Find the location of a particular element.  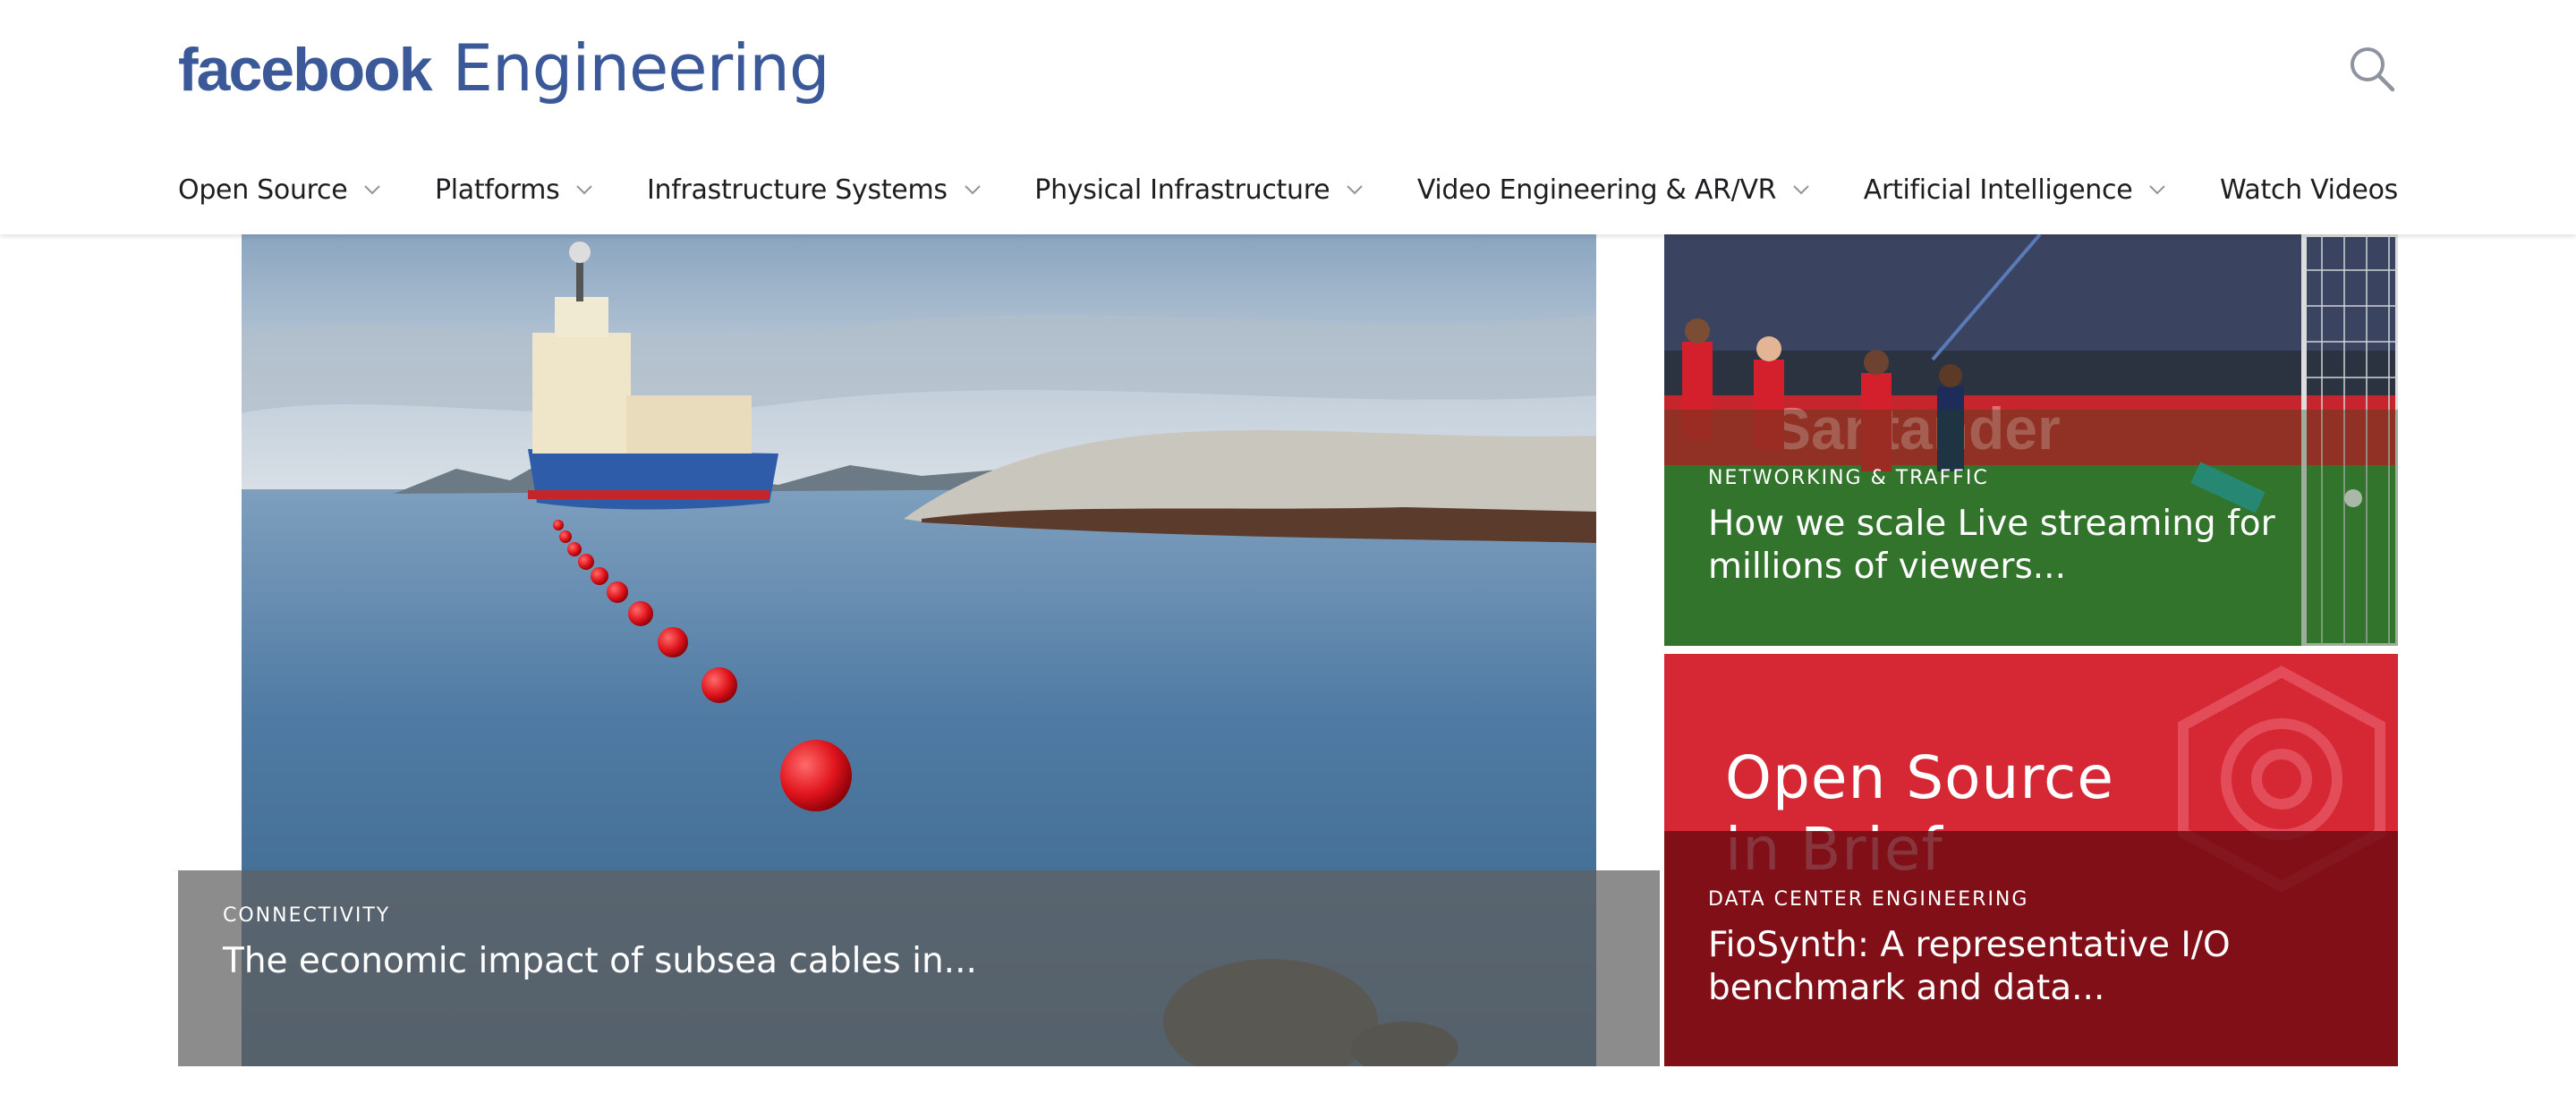

site-logo: facebook Engineering is located at coordinates (504, 75).